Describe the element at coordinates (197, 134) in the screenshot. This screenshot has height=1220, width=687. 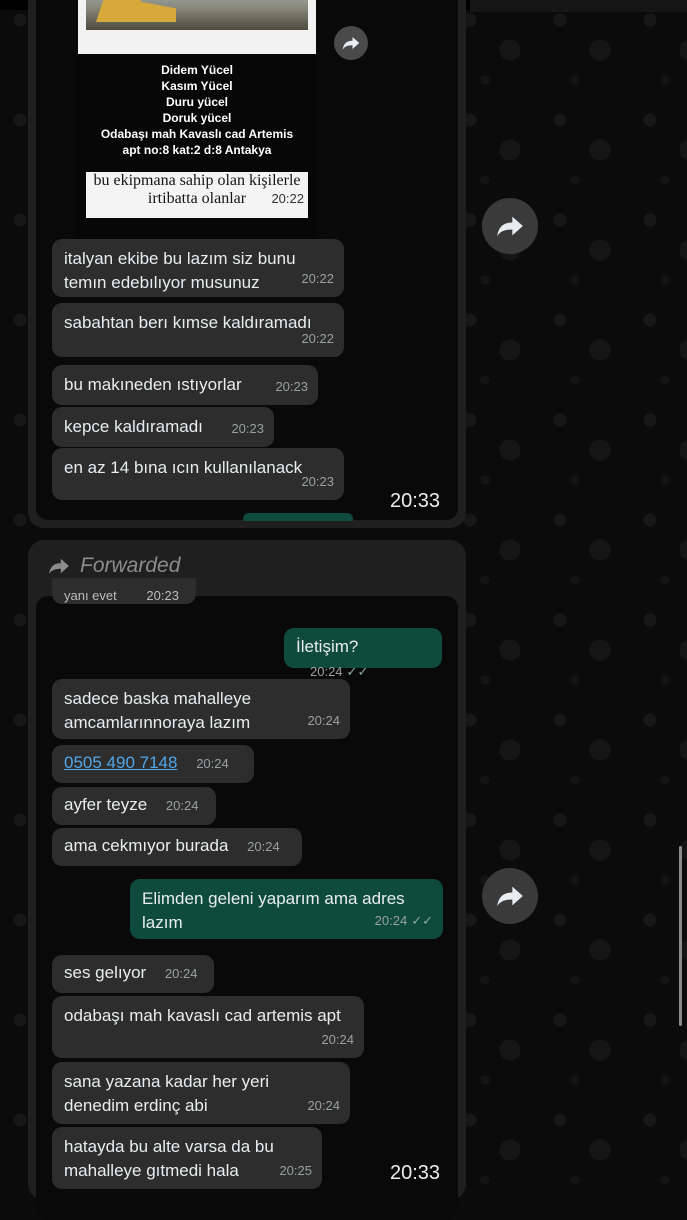
I see `doc-line: Odabaşı mah Kavaslı cad Artemis` at that location.